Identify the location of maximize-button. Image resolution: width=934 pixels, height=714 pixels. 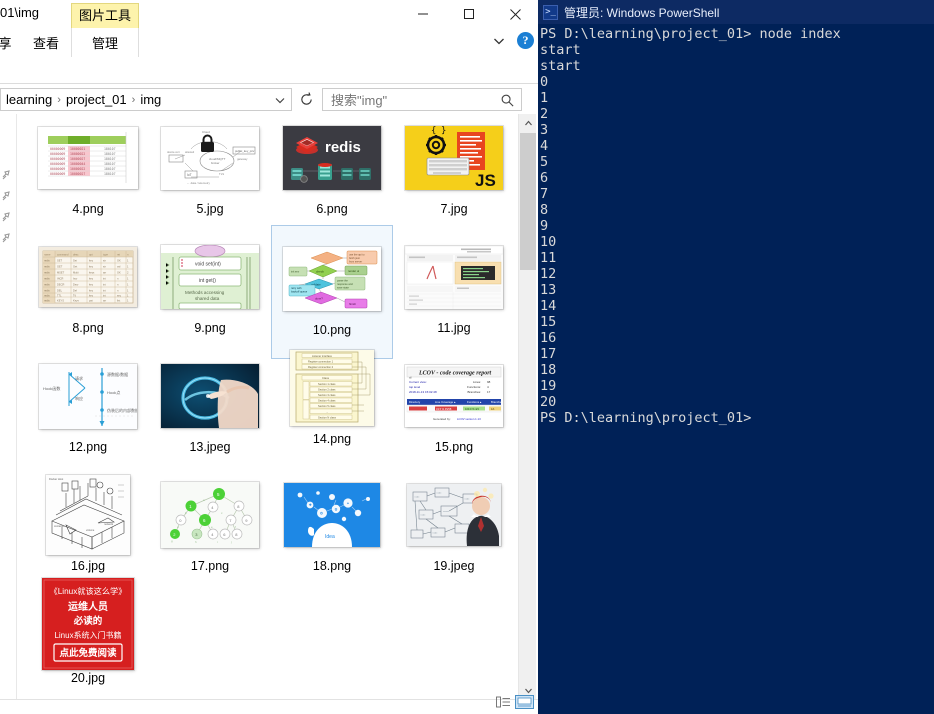
(469, 14).